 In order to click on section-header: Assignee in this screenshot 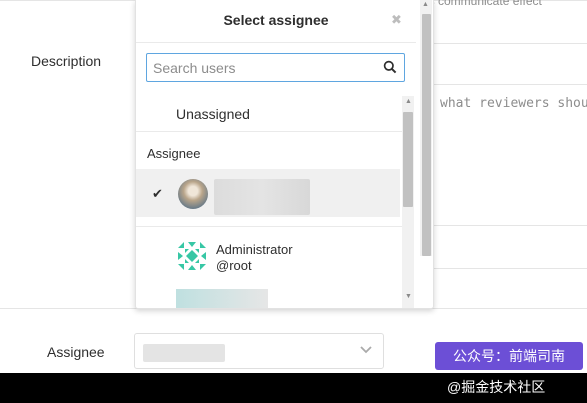, I will do `click(174, 153)`.